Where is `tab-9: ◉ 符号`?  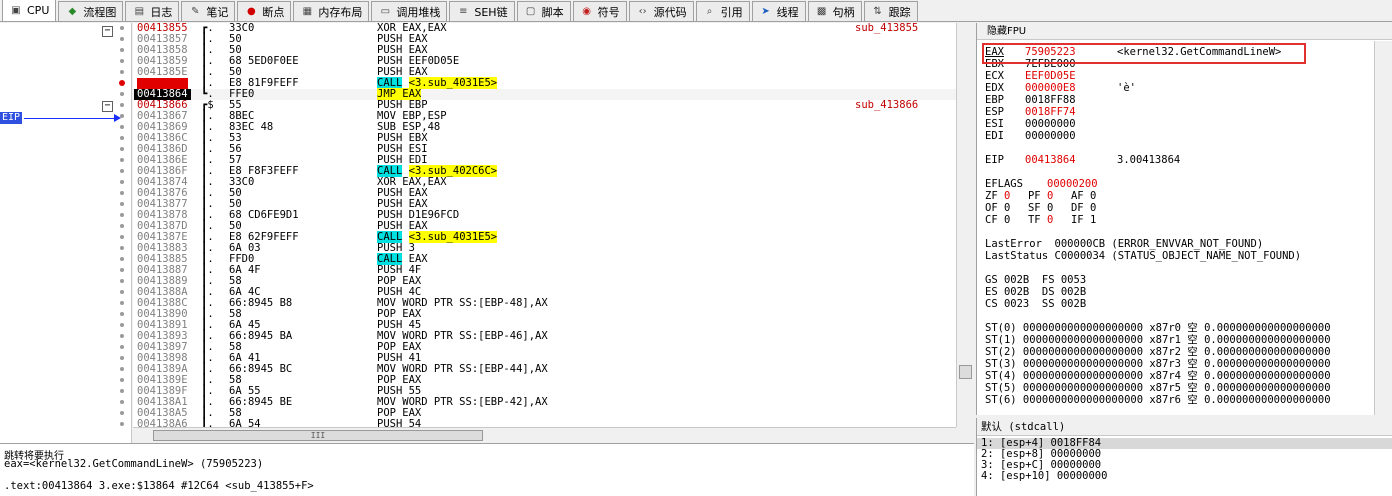
tab-9: ◉ 符号 is located at coordinates (599, 11).